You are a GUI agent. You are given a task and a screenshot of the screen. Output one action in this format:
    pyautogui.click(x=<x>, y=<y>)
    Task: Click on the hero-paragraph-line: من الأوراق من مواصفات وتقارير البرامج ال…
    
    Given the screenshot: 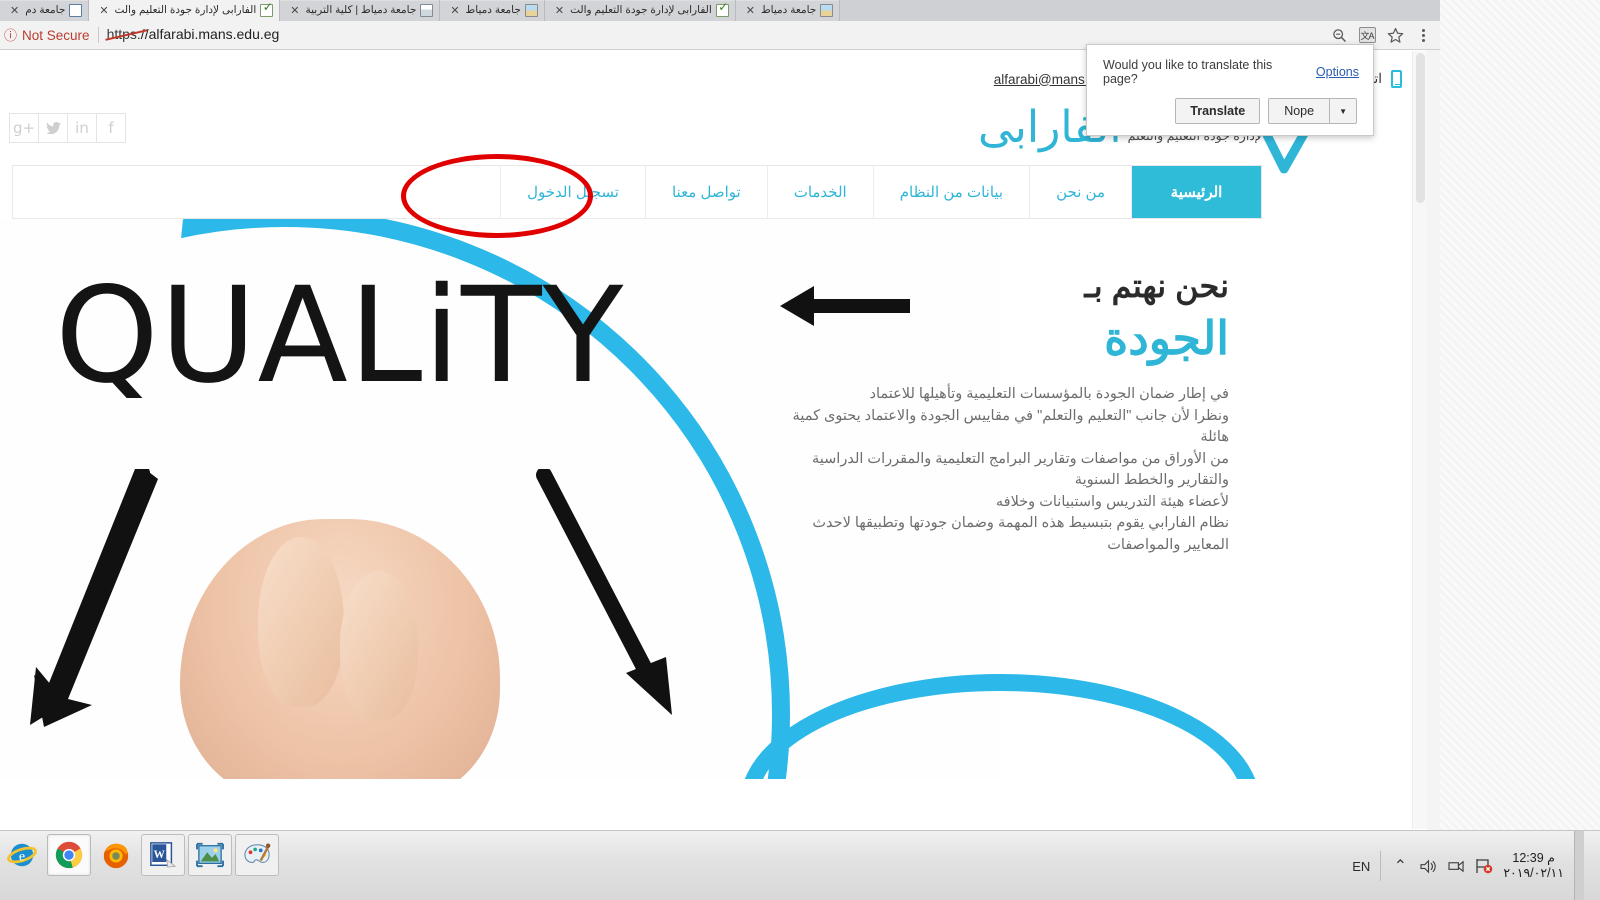 What is the action you would take?
    pyautogui.click(x=1020, y=469)
    